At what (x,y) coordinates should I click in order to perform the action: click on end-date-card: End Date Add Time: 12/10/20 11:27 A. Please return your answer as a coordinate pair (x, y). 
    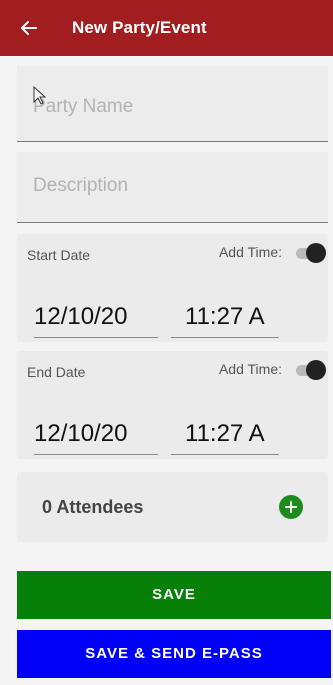
    Looking at the image, I should click on (172, 405).